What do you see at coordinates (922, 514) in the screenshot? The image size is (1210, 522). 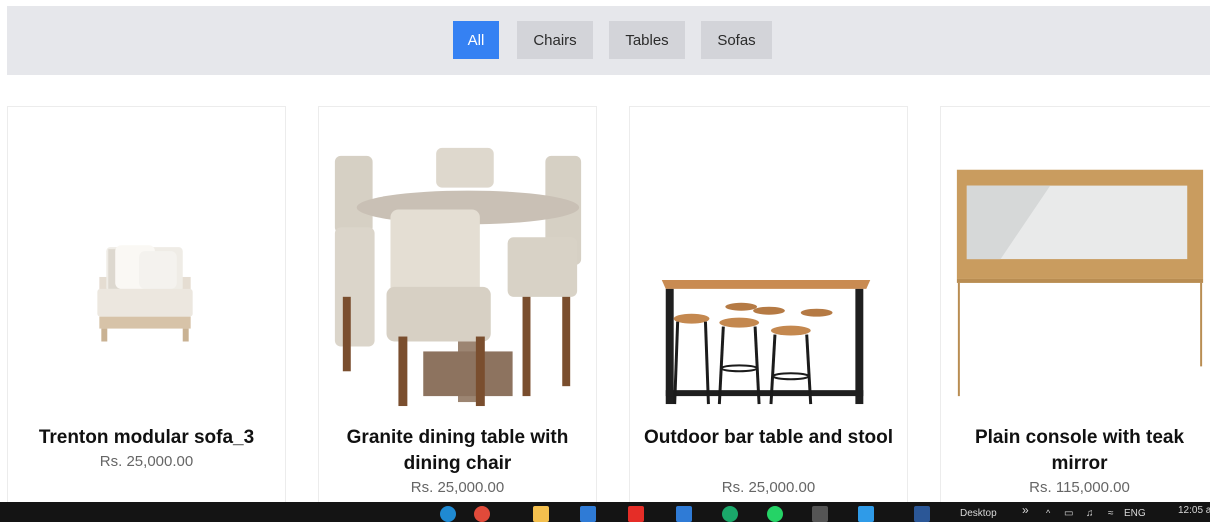 I see `word-icon` at bounding box center [922, 514].